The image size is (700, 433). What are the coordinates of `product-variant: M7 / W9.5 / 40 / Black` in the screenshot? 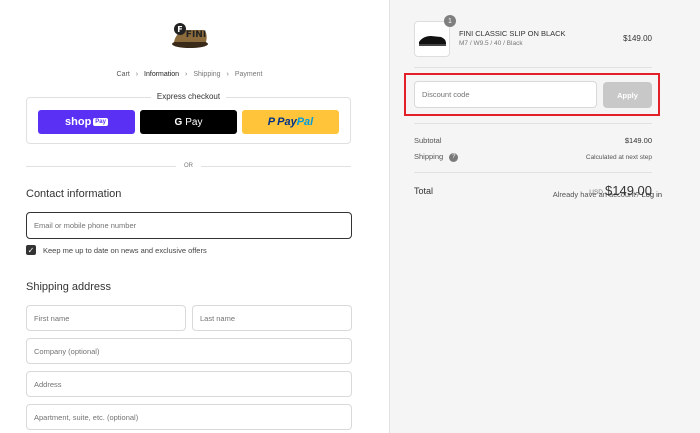 It's located at (491, 43).